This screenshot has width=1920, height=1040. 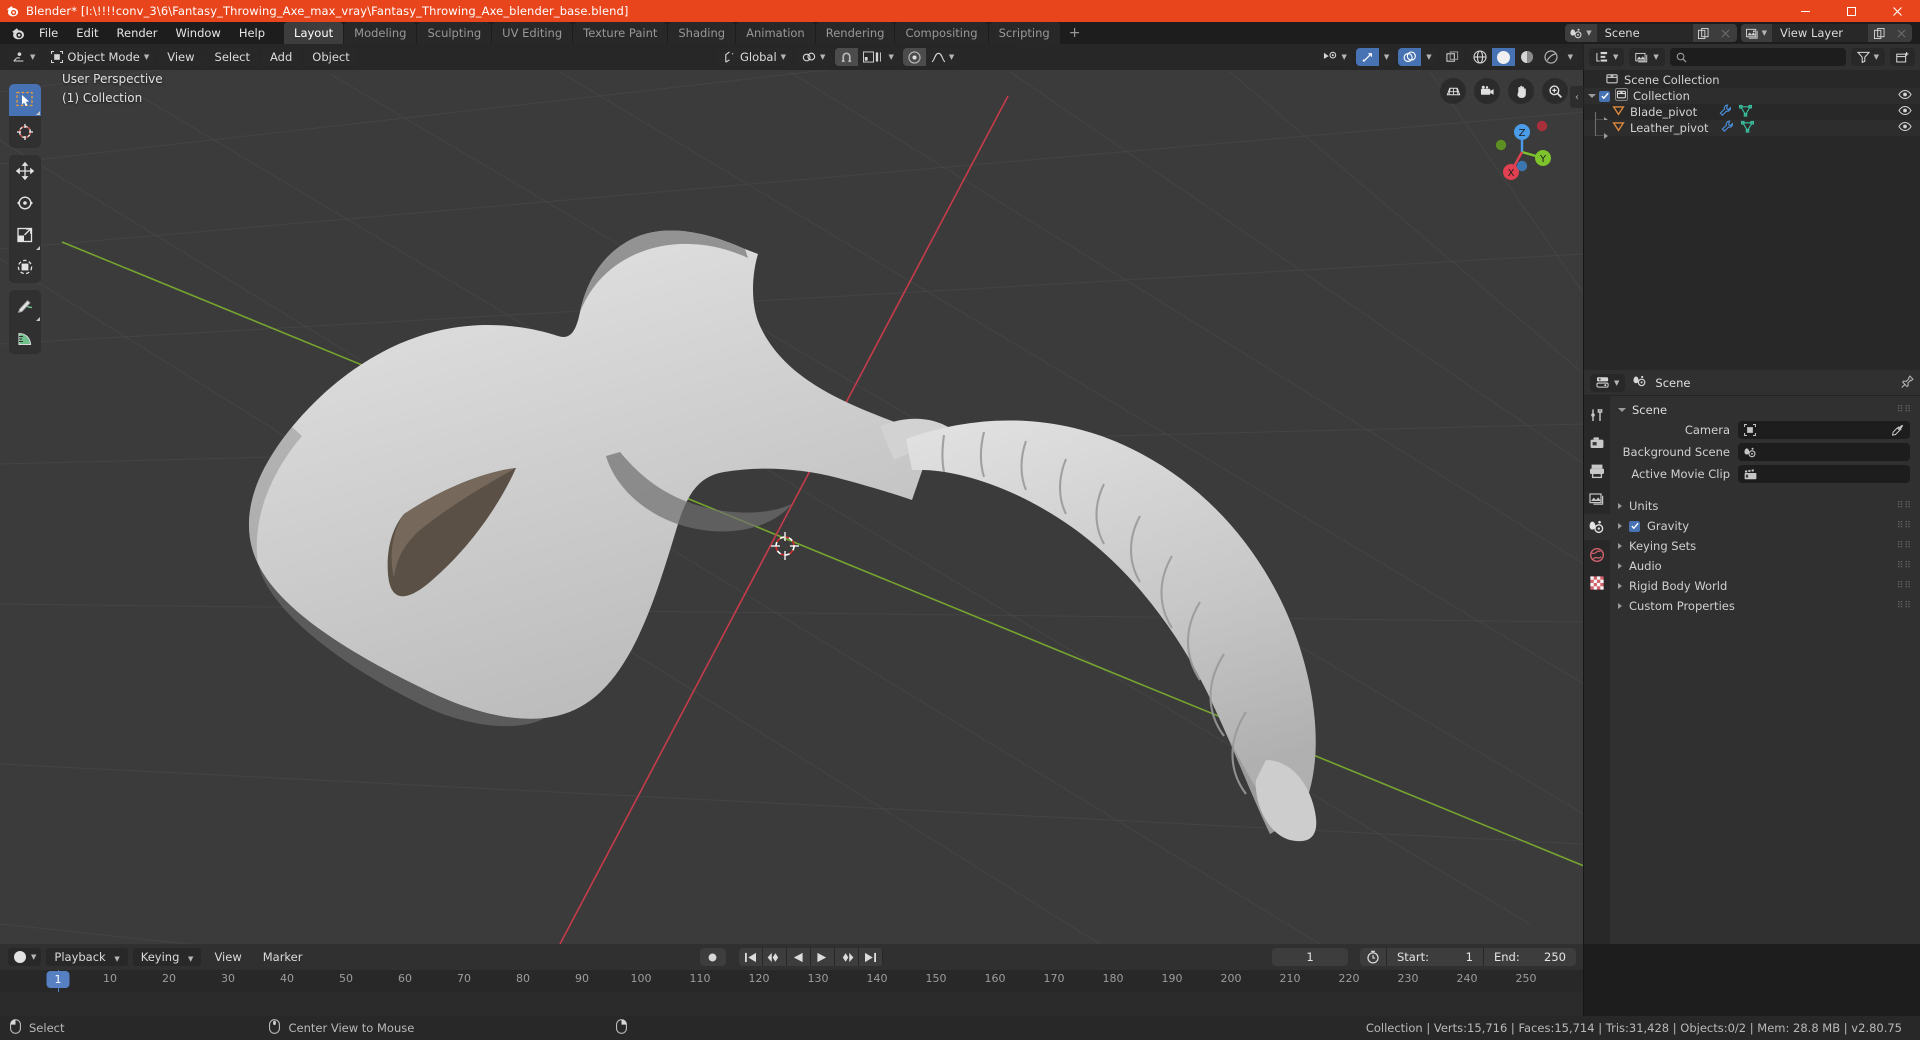 I want to click on jump-to-prev-keyframe-button, so click(x=774, y=957).